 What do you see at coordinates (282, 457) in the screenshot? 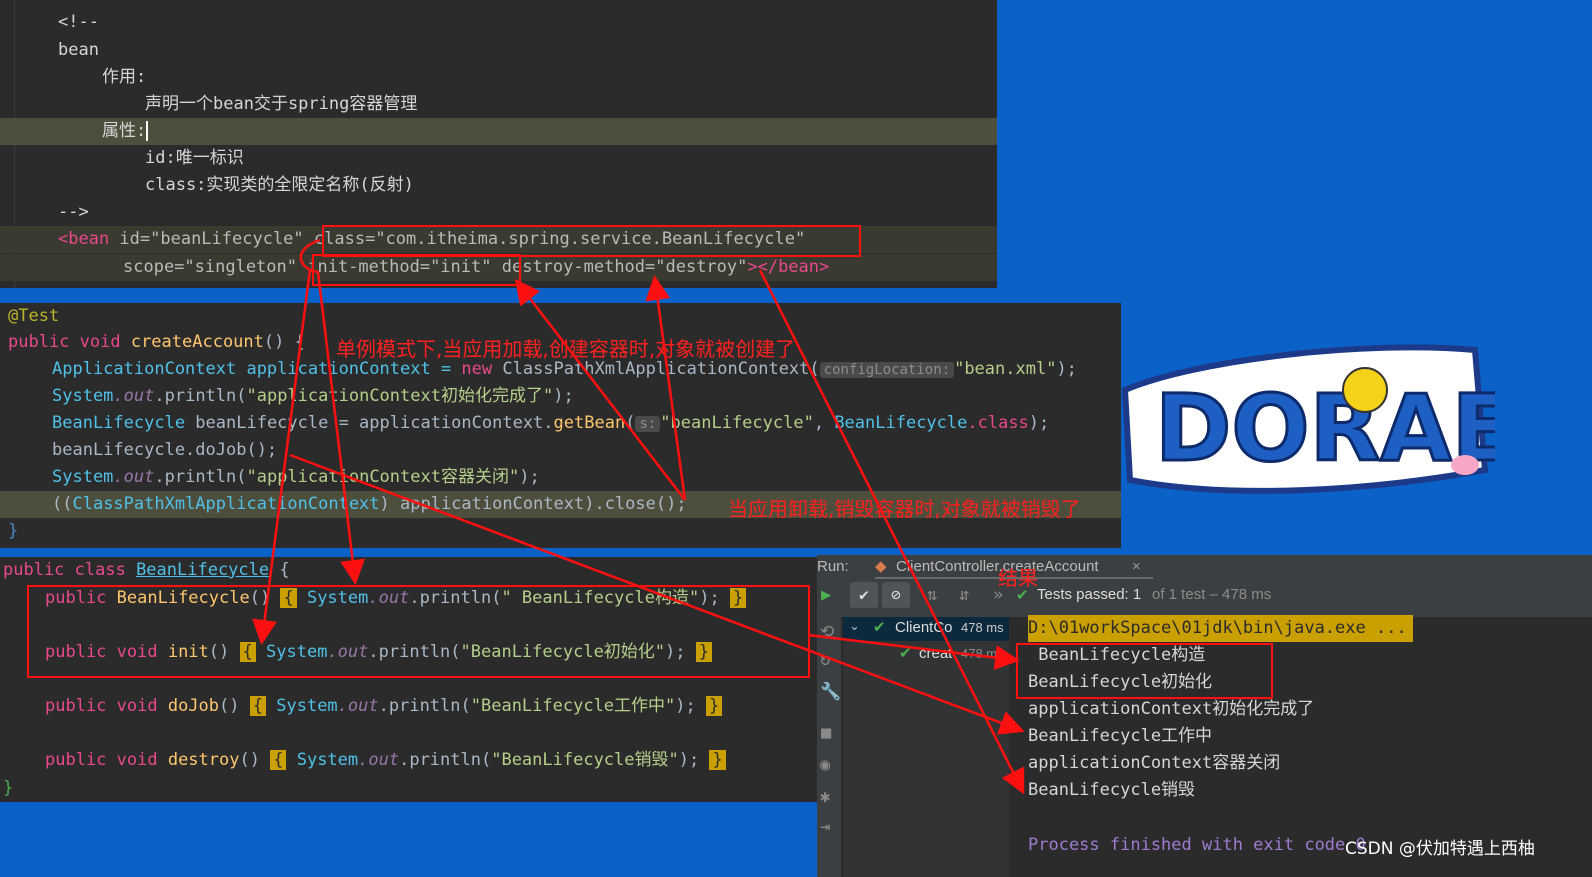
I see `arrow-init-to-init` at bounding box center [282, 457].